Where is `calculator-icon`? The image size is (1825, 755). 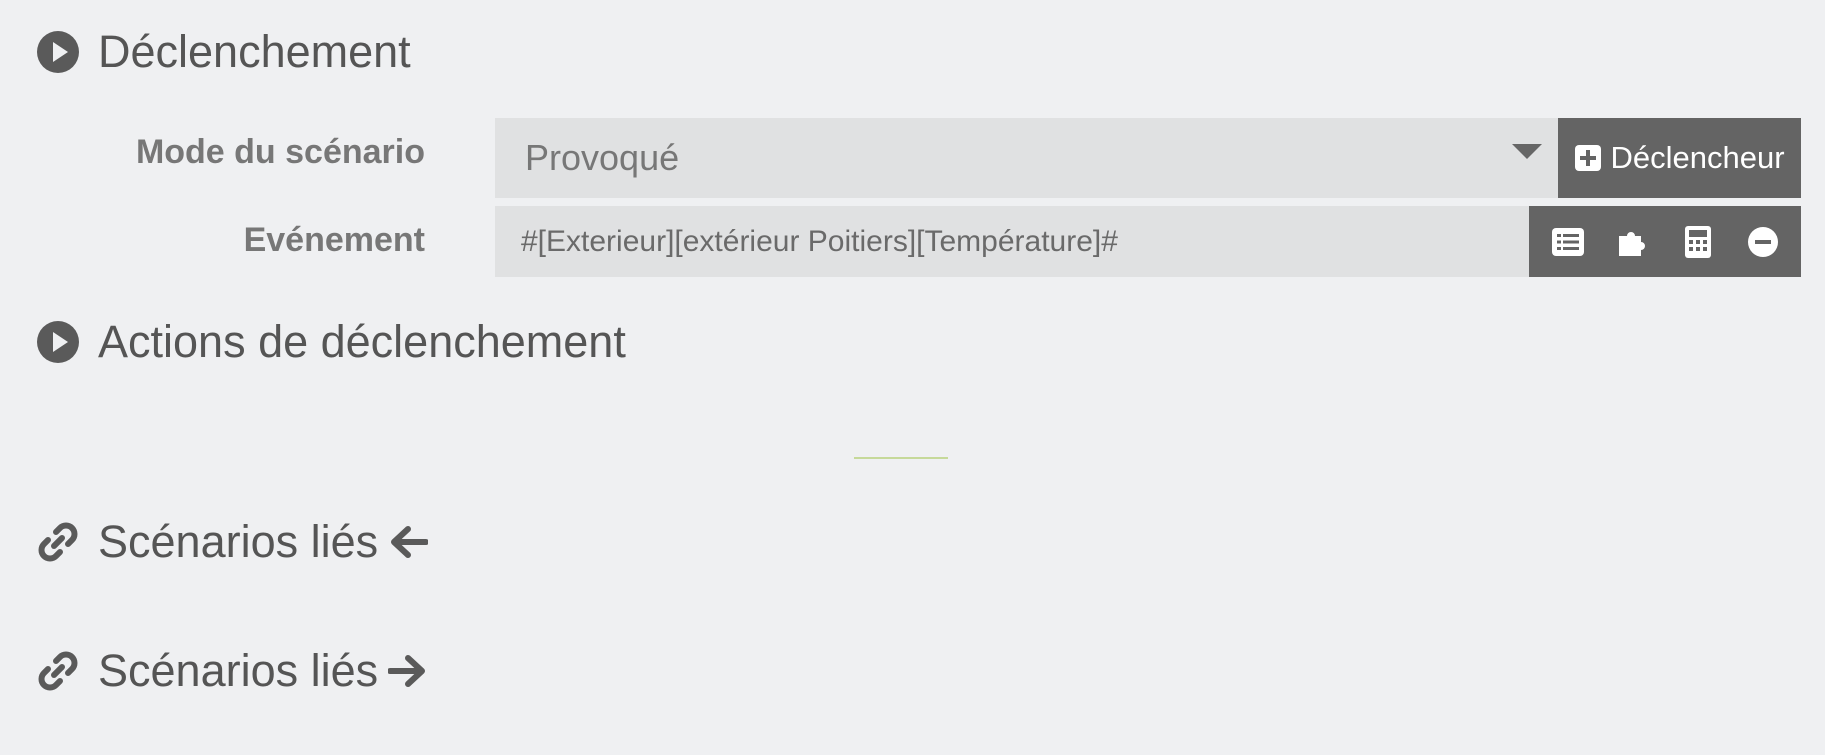
calculator-icon is located at coordinates (1698, 242).